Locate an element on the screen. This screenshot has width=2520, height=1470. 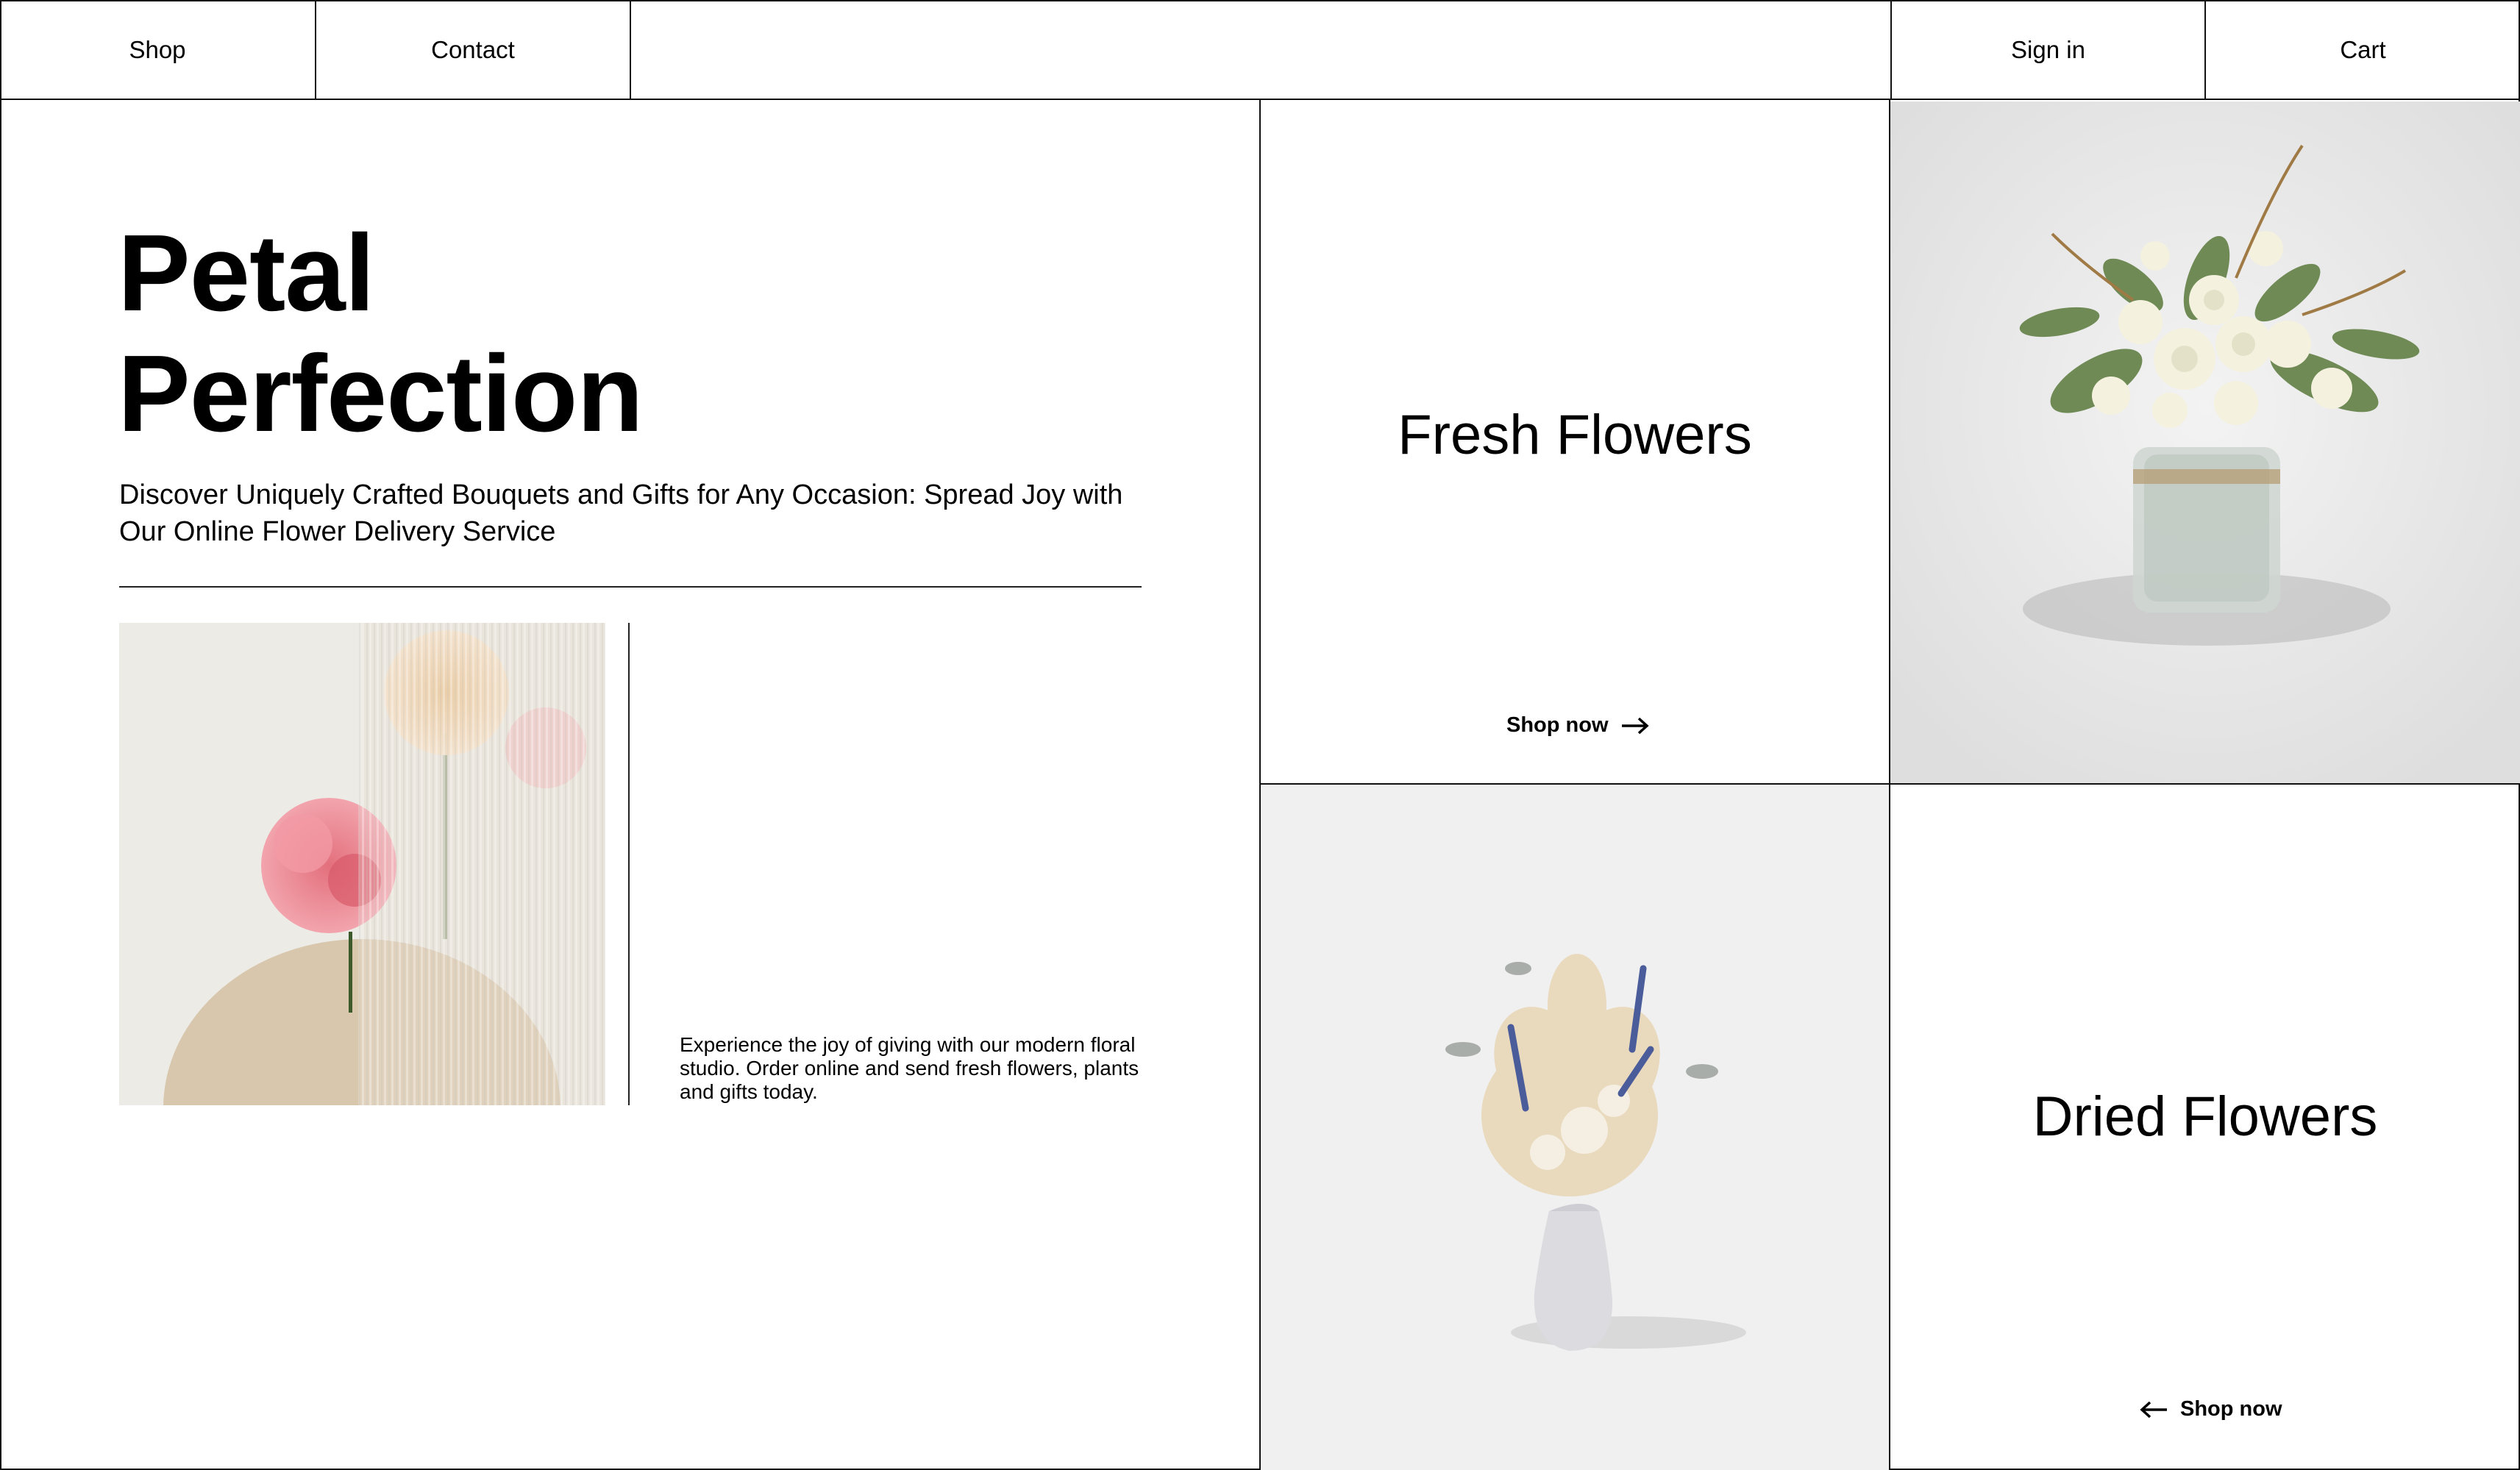
fresh-flowers-title: Fresh Flowers is located at coordinates (1575, 435).